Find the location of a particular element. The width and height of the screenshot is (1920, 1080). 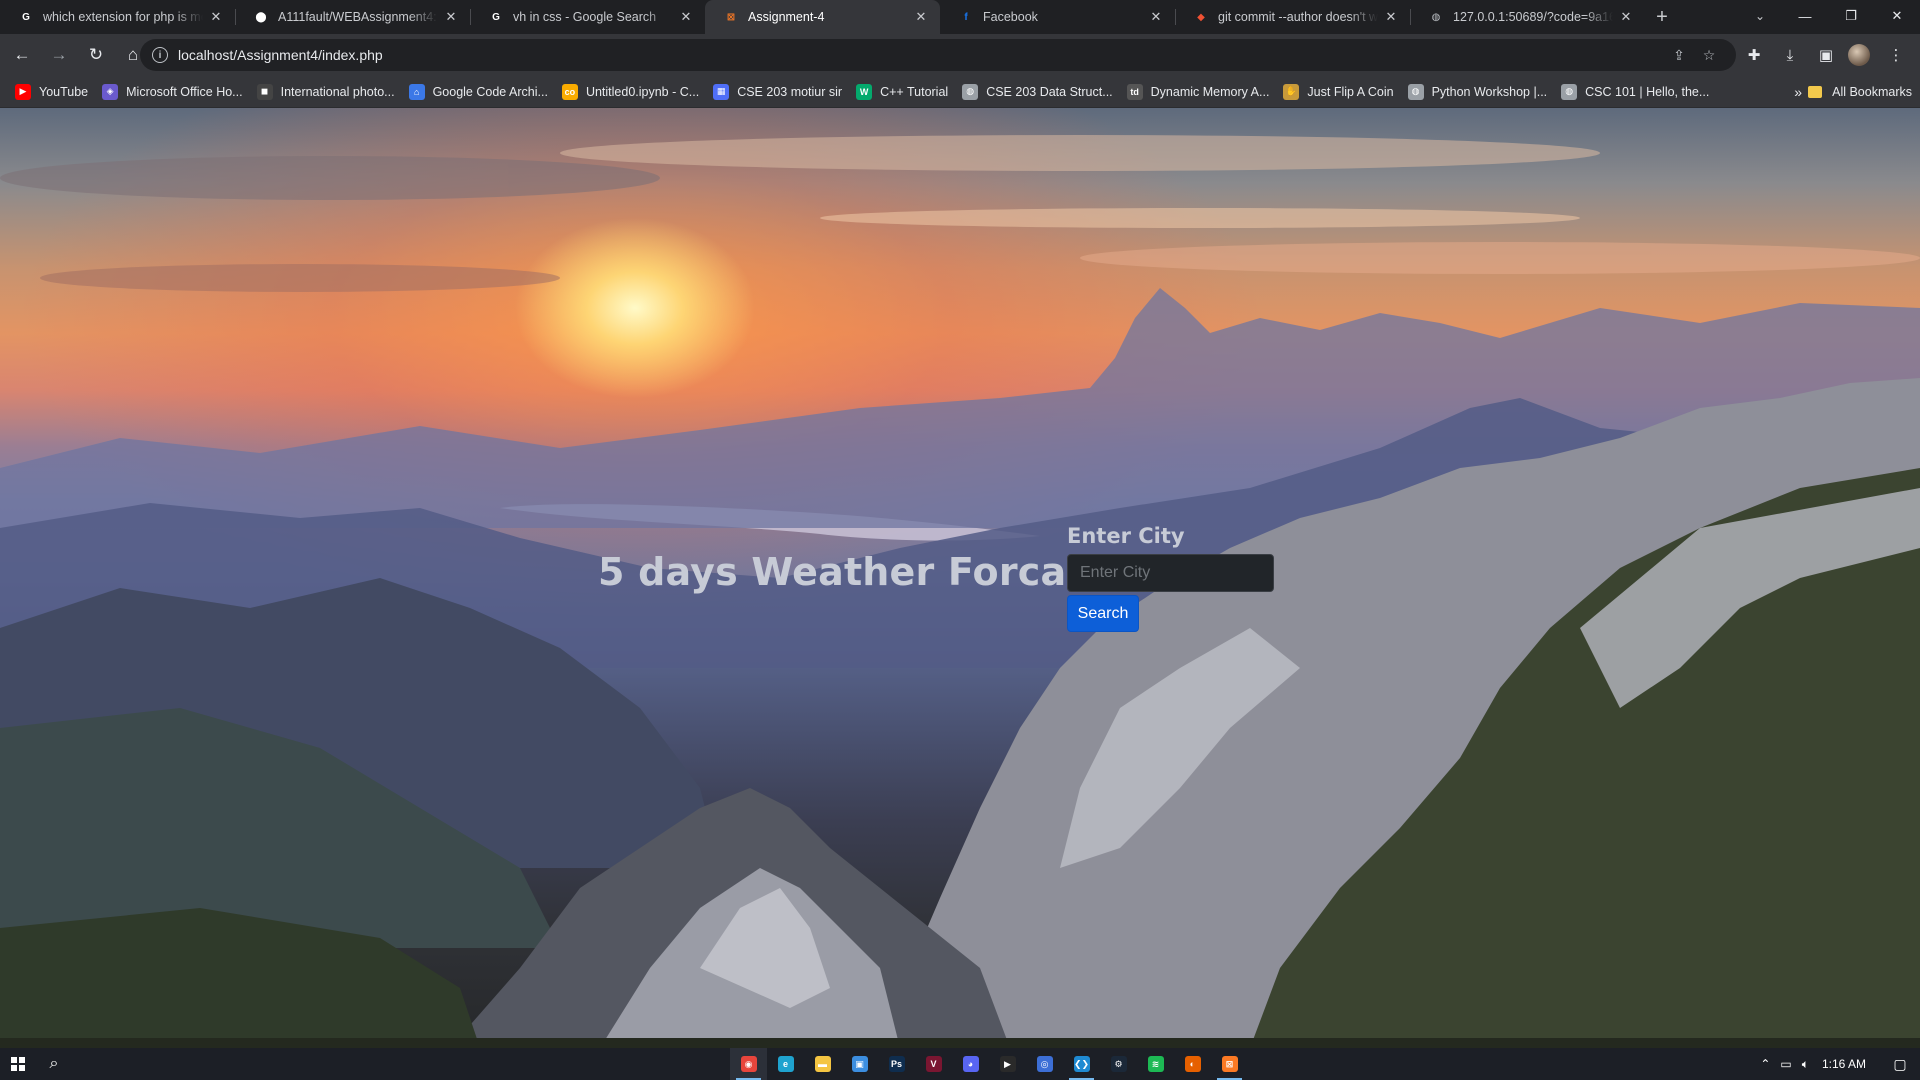

tab-title: Facebook is located at coordinates (1010, 17).